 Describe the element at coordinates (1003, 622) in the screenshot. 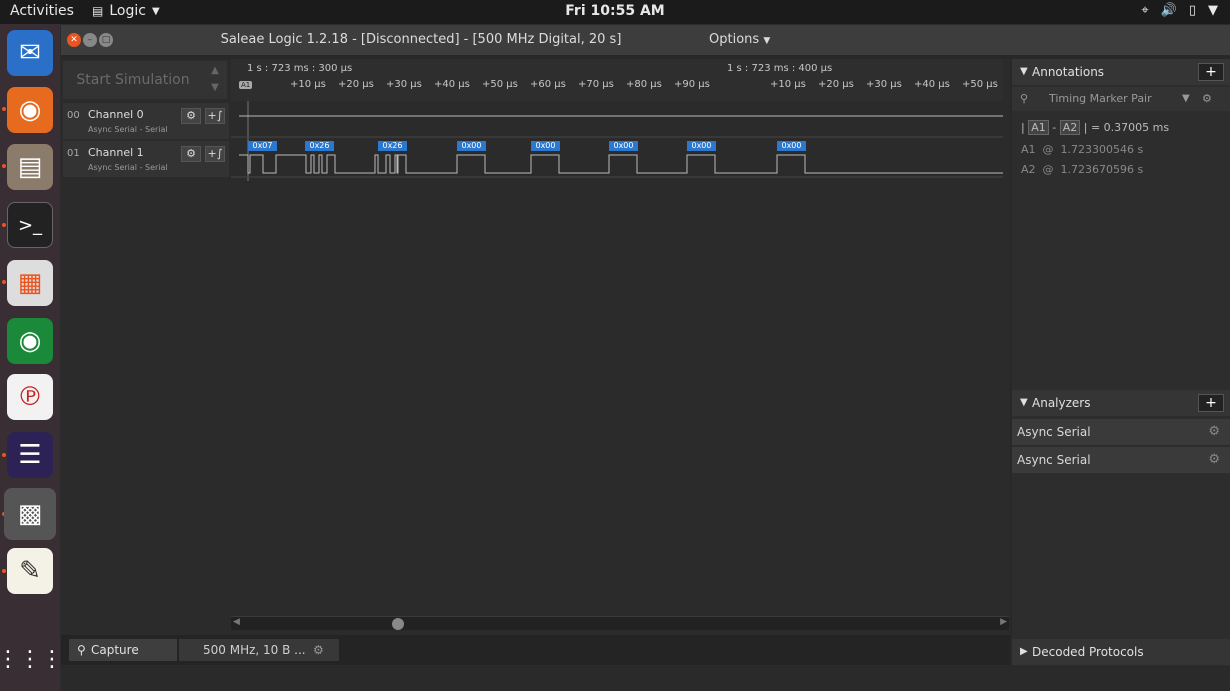

I see `scroll-right-icon: ▶` at that location.